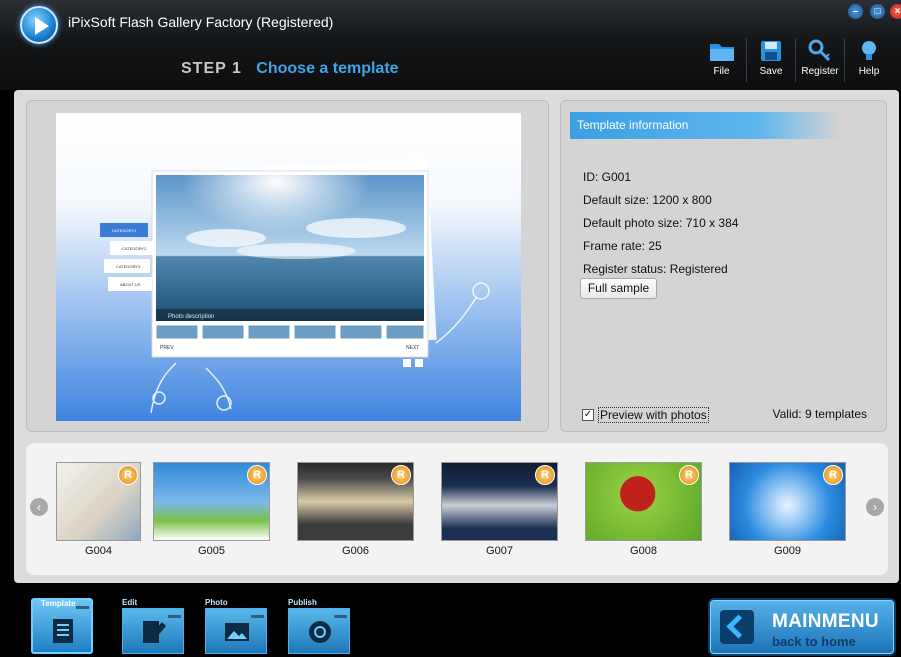 The width and height of the screenshot is (901, 657). What do you see at coordinates (98, 551) in the screenshot?
I see `template-label-g004: G004` at bounding box center [98, 551].